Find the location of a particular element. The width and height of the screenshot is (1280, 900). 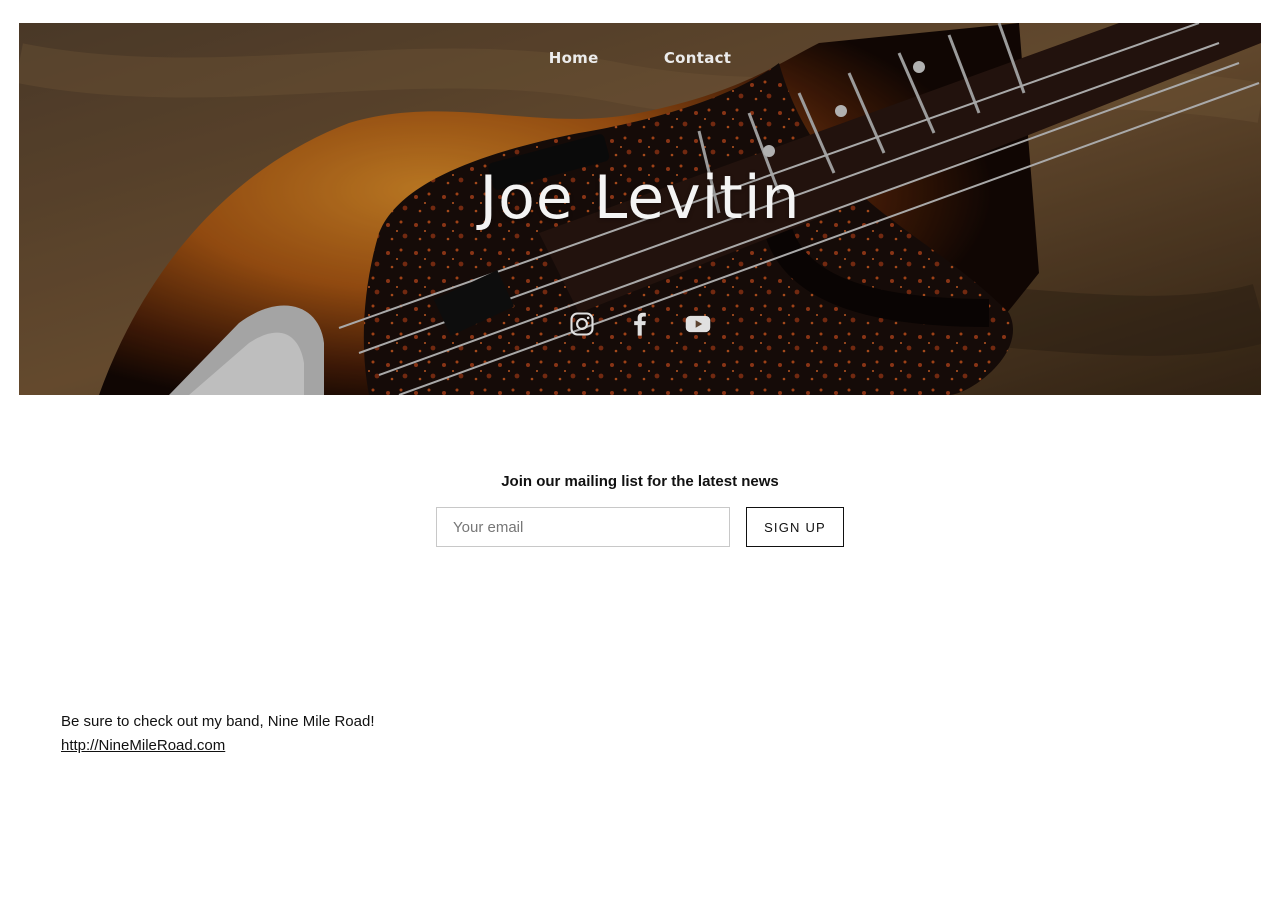

instagram-icon is located at coordinates (582, 324).